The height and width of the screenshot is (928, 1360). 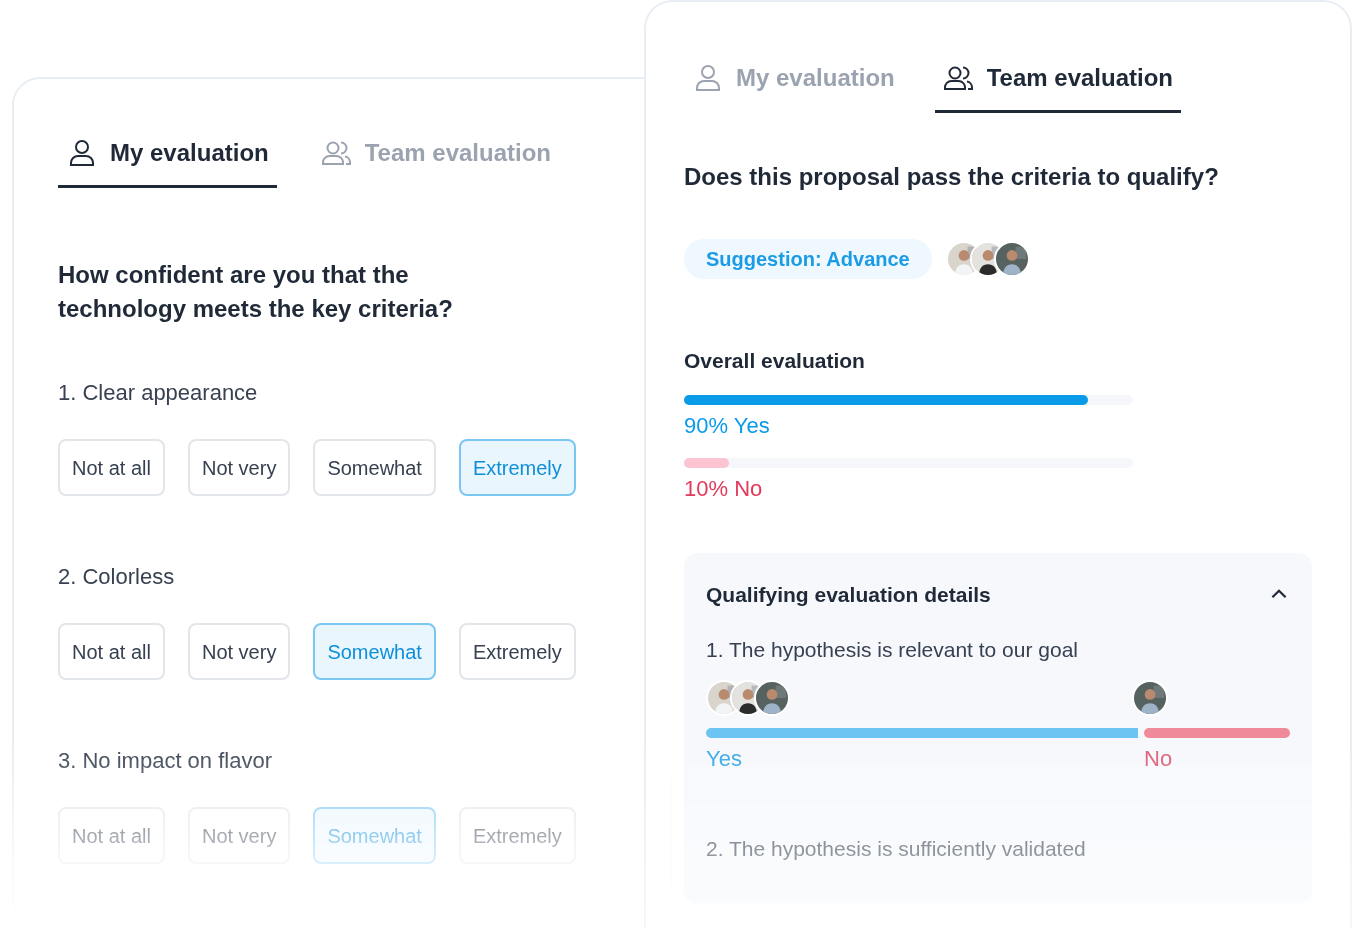 What do you see at coordinates (1057, 86) in the screenshot?
I see `tab: Team evaluation` at bounding box center [1057, 86].